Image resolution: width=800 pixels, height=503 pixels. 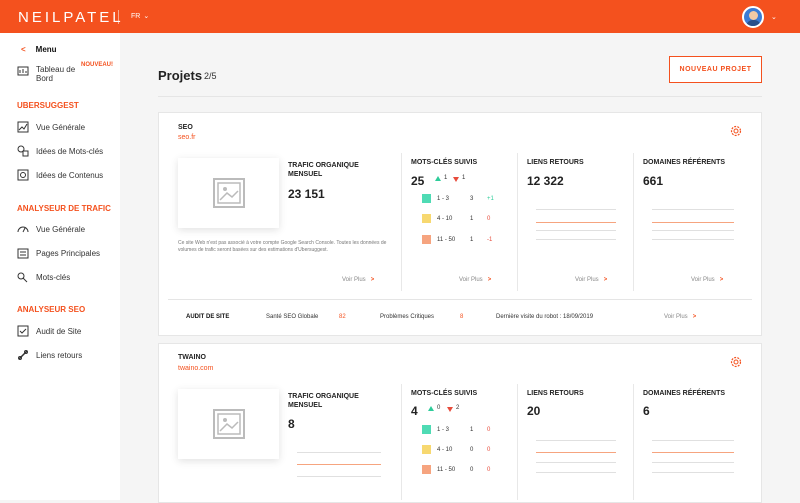 What do you see at coordinates (684, 162) in the screenshot?
I see `domains-title: DOMAINES RÉFÉRENTS` at bounding box center [684, 162].